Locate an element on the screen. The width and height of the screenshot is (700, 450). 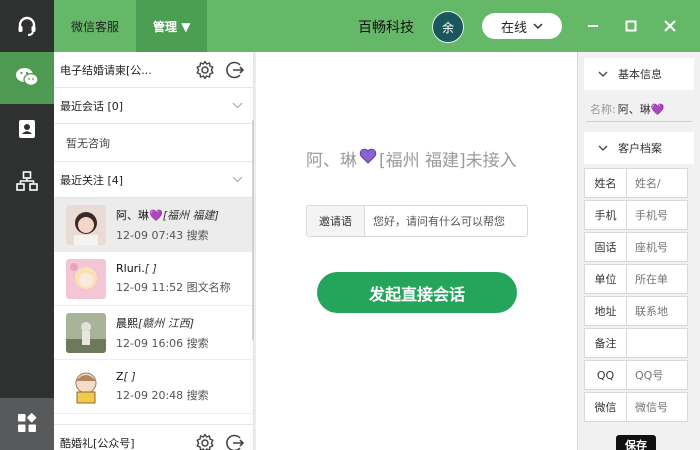
rail-apps-button is located at coordinates (27, 424).